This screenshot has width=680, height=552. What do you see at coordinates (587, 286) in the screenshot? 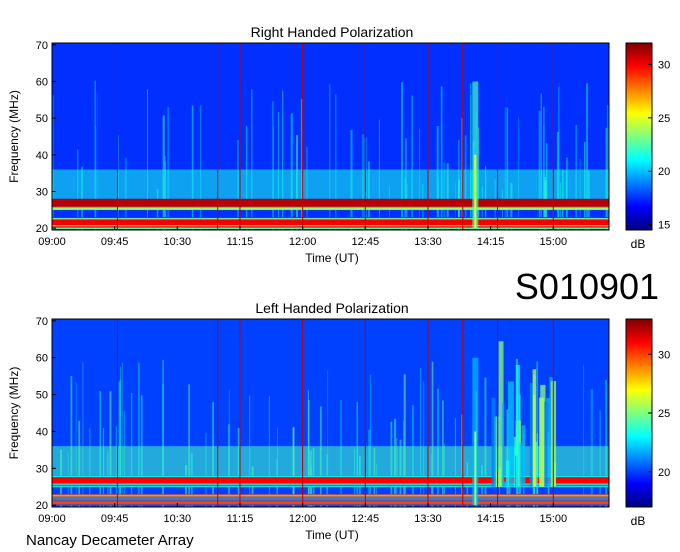
I see `id-label: S010901` at bounding box center [587, 286].